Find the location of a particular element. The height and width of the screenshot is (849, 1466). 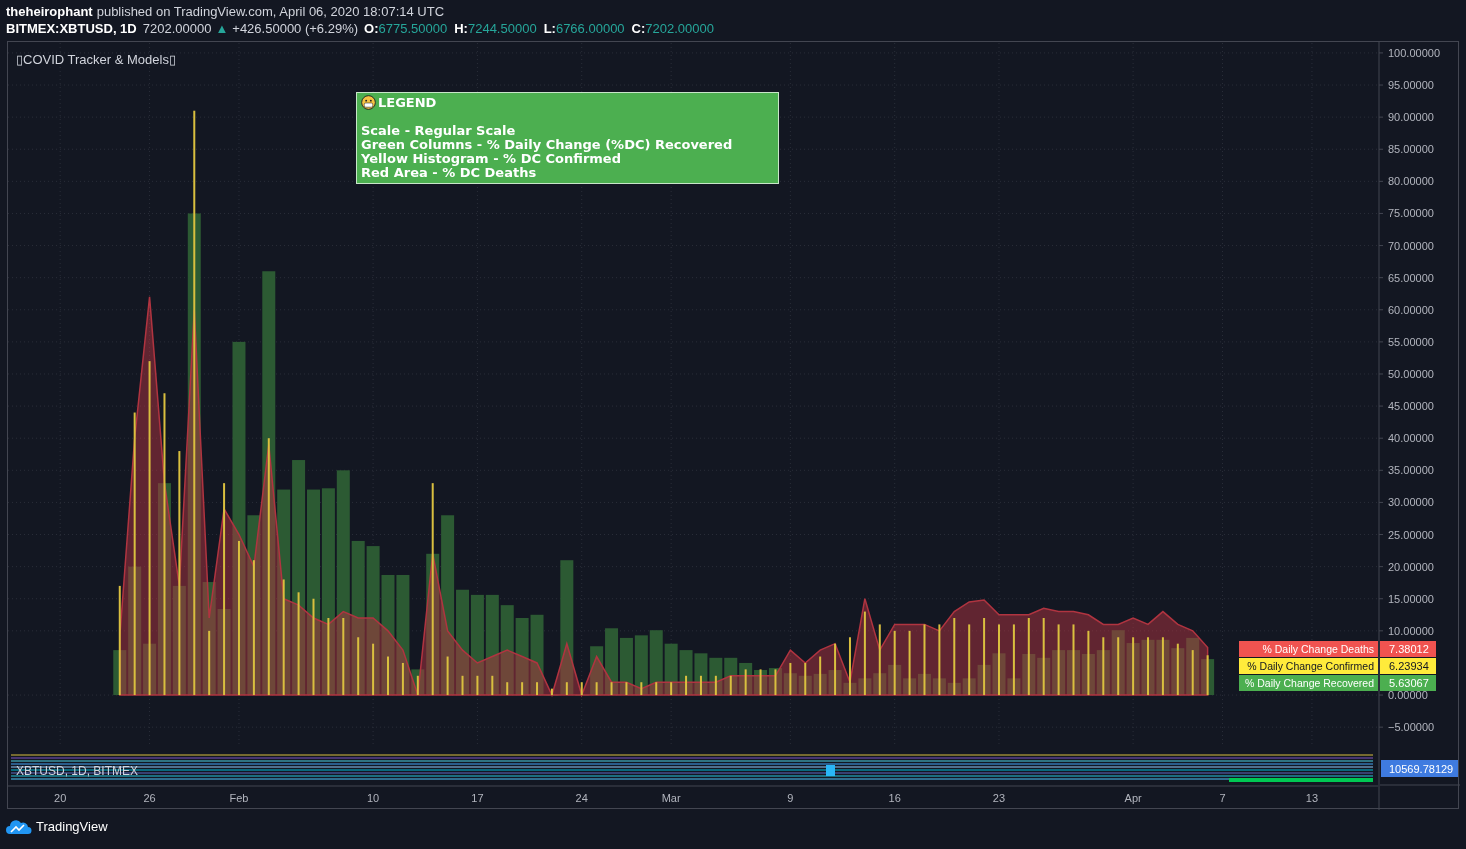

ohlc-value: 6775.50000 is located at coordinates (413, 28).